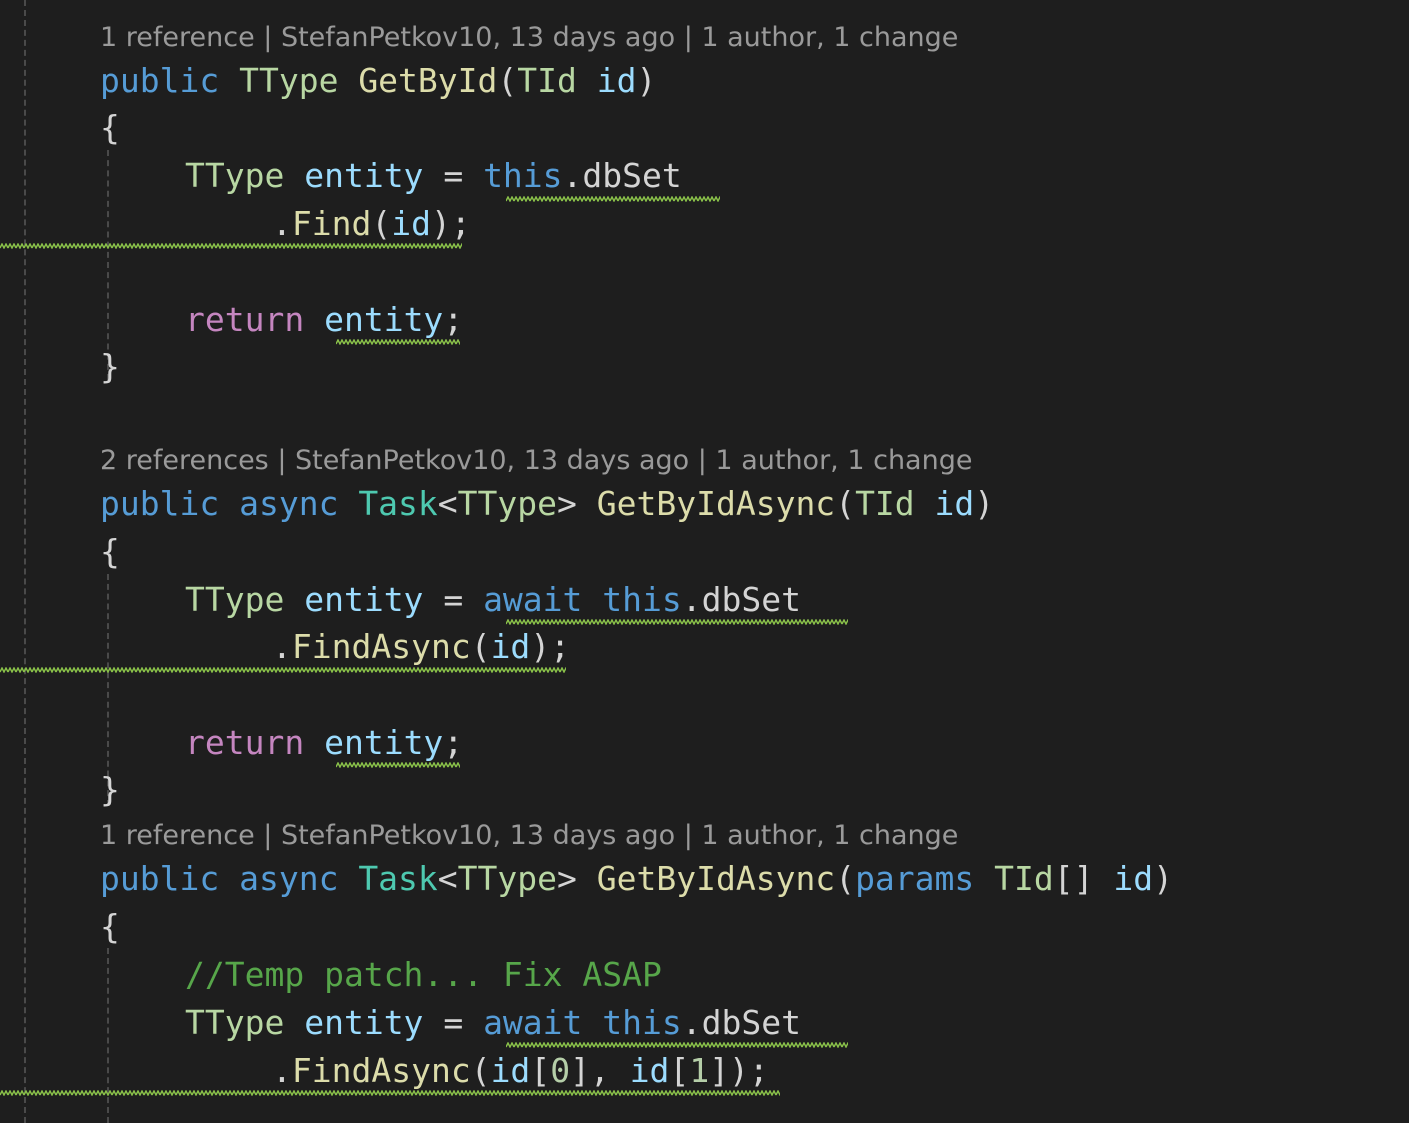 This screenshot has height=1123, width=1409. I want to click on method-name: GetById, so click(428, 80).